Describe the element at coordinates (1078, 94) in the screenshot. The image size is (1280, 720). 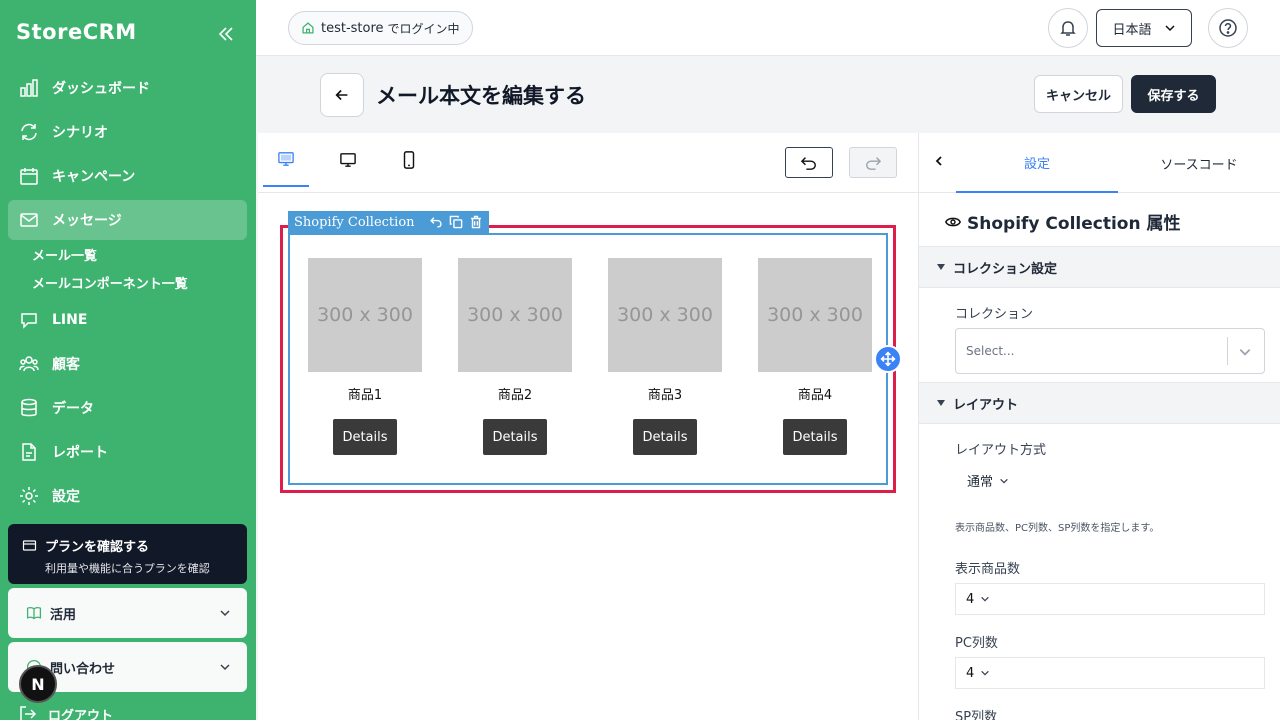
I see `cancel-button: キャンセル` at that location.